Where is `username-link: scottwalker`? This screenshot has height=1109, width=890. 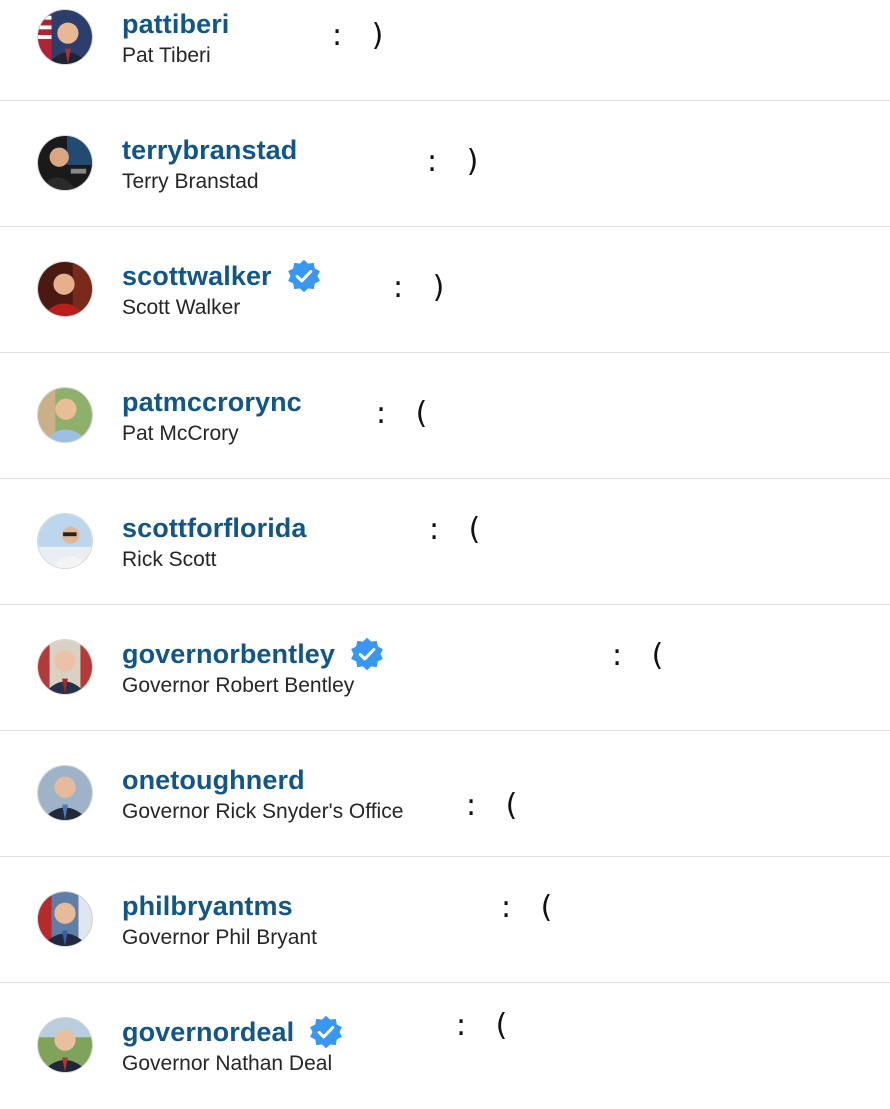 username-link: scottwalker is located at coordinates (197, 276).